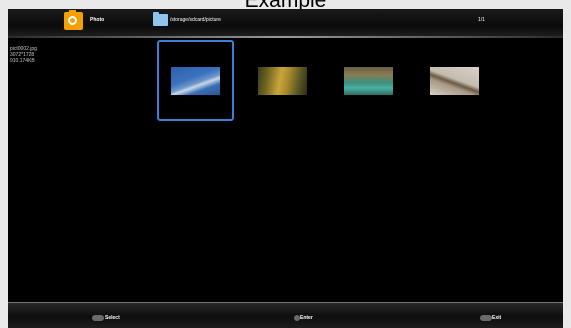  What do you see at coordinates (481, 20) in the screenshot?
I see `page-indicator: 1/1` at bounding box center [481, 20].